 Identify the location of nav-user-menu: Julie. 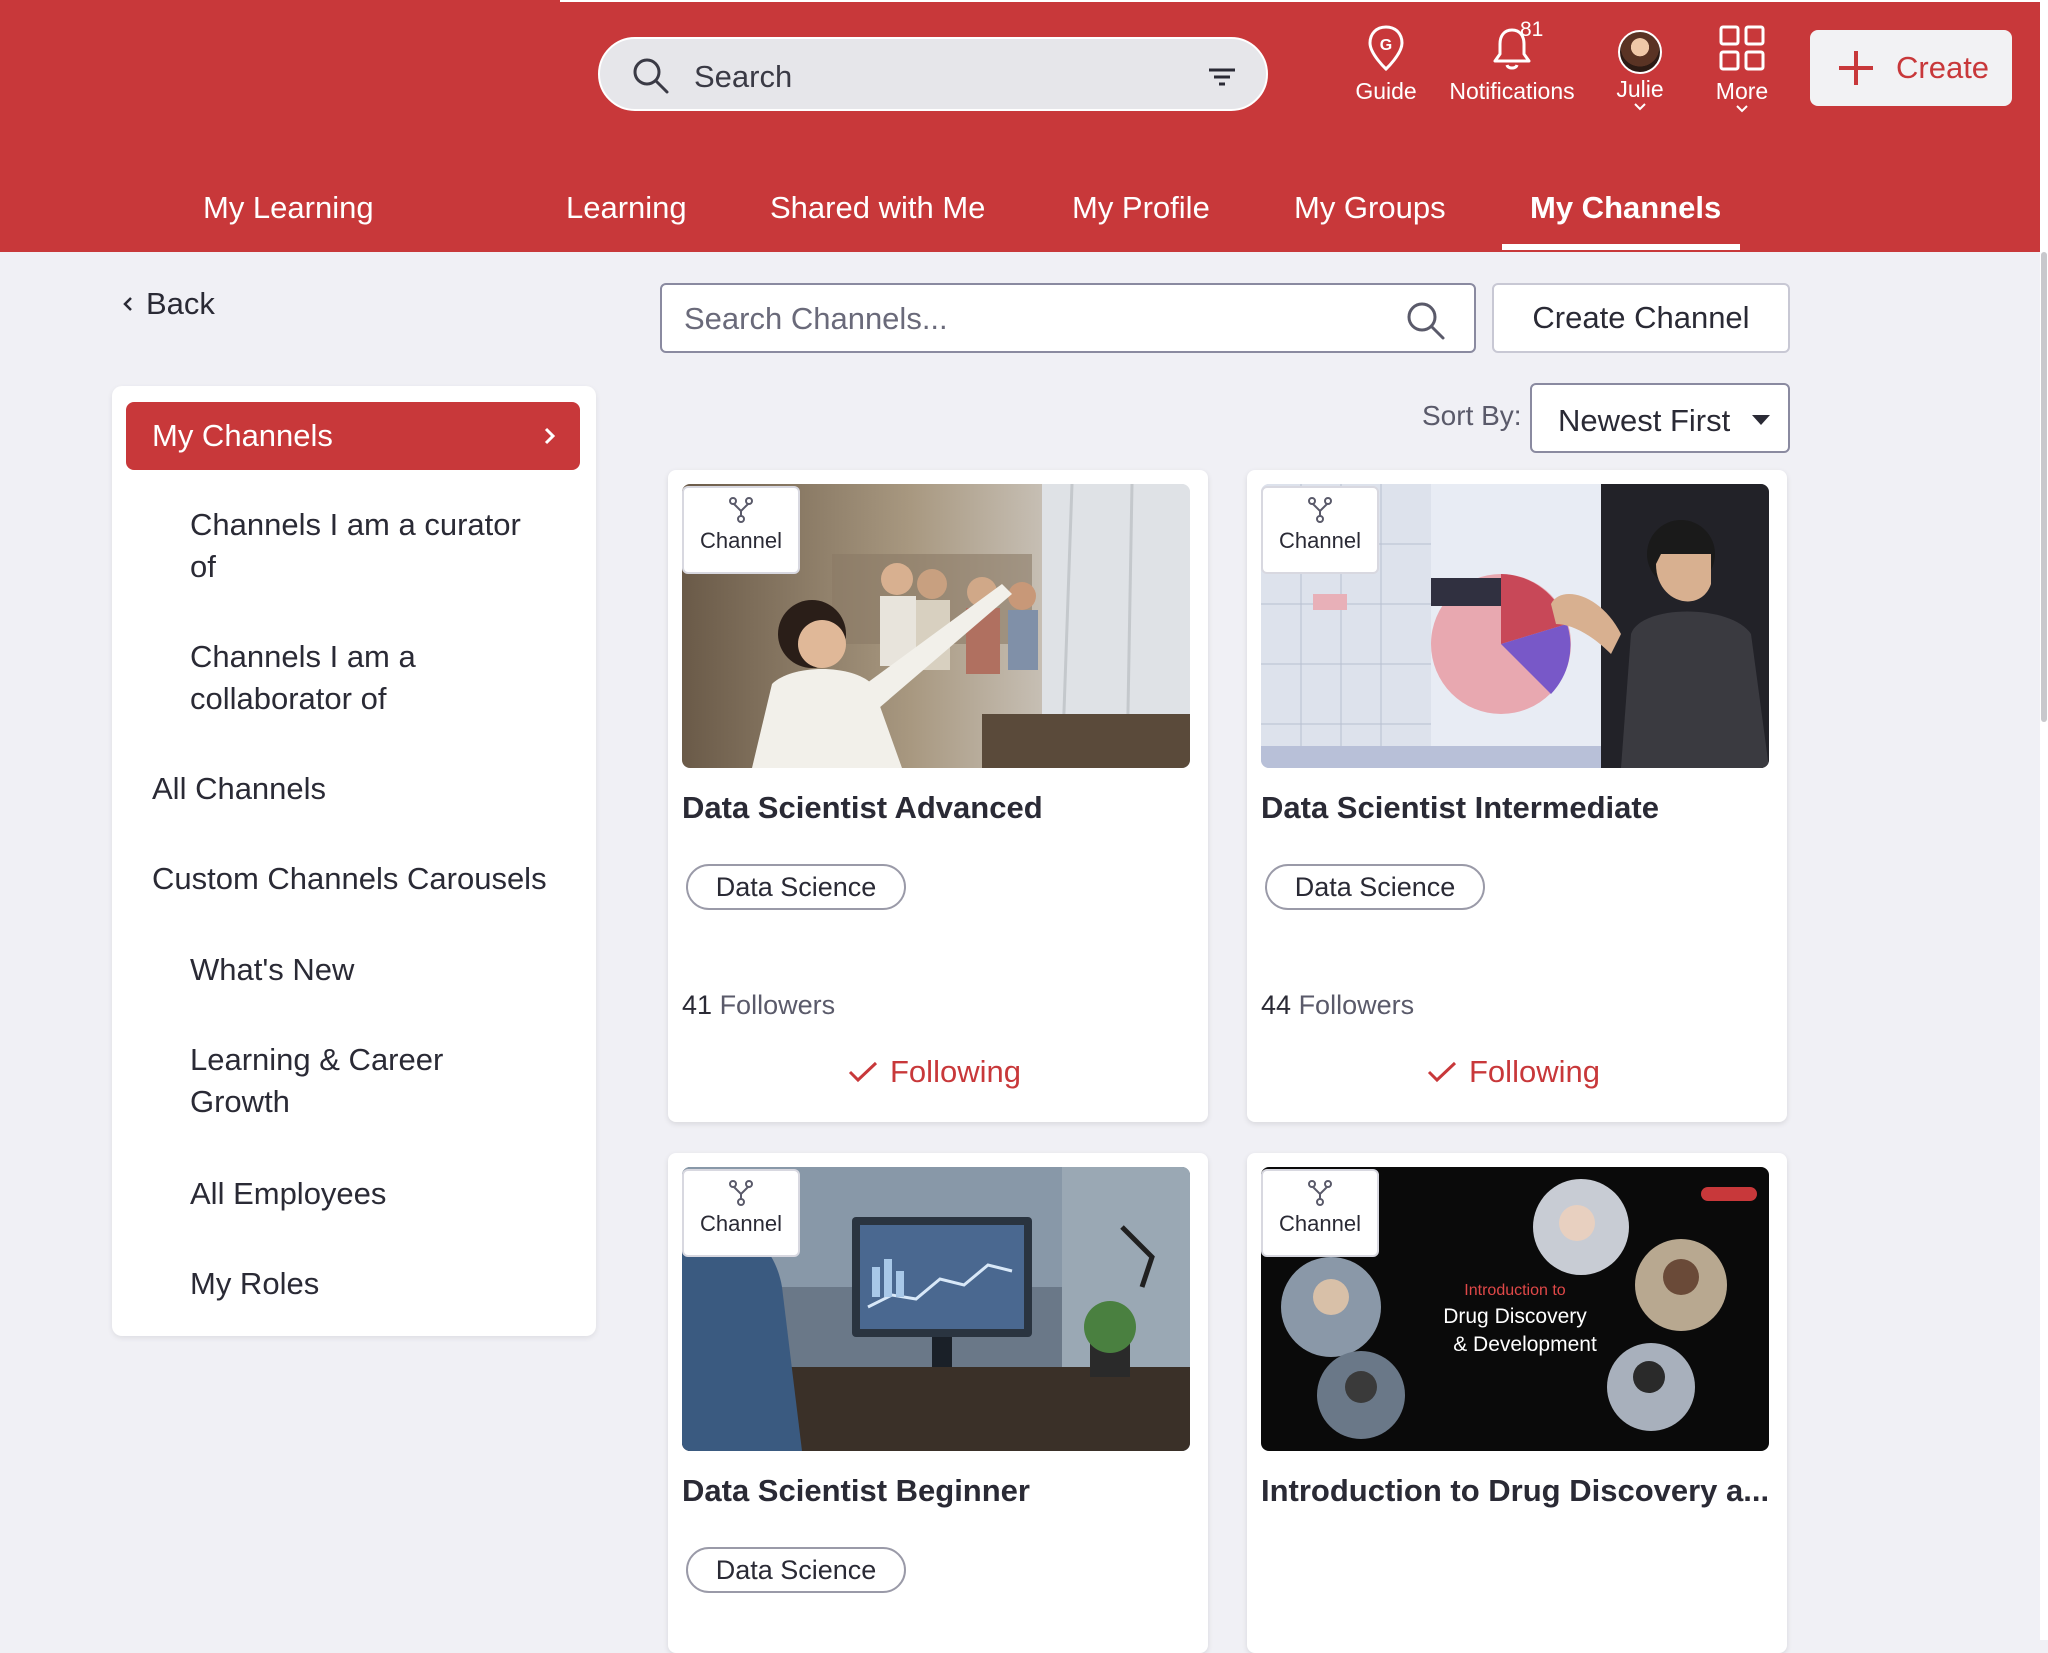
(1640, 69).